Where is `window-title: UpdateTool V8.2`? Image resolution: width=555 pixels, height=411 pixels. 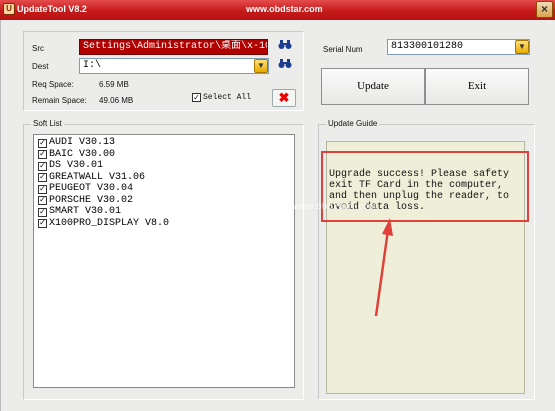 window-title: UpdateTool V8.2 is located at coordinates (52, 9).